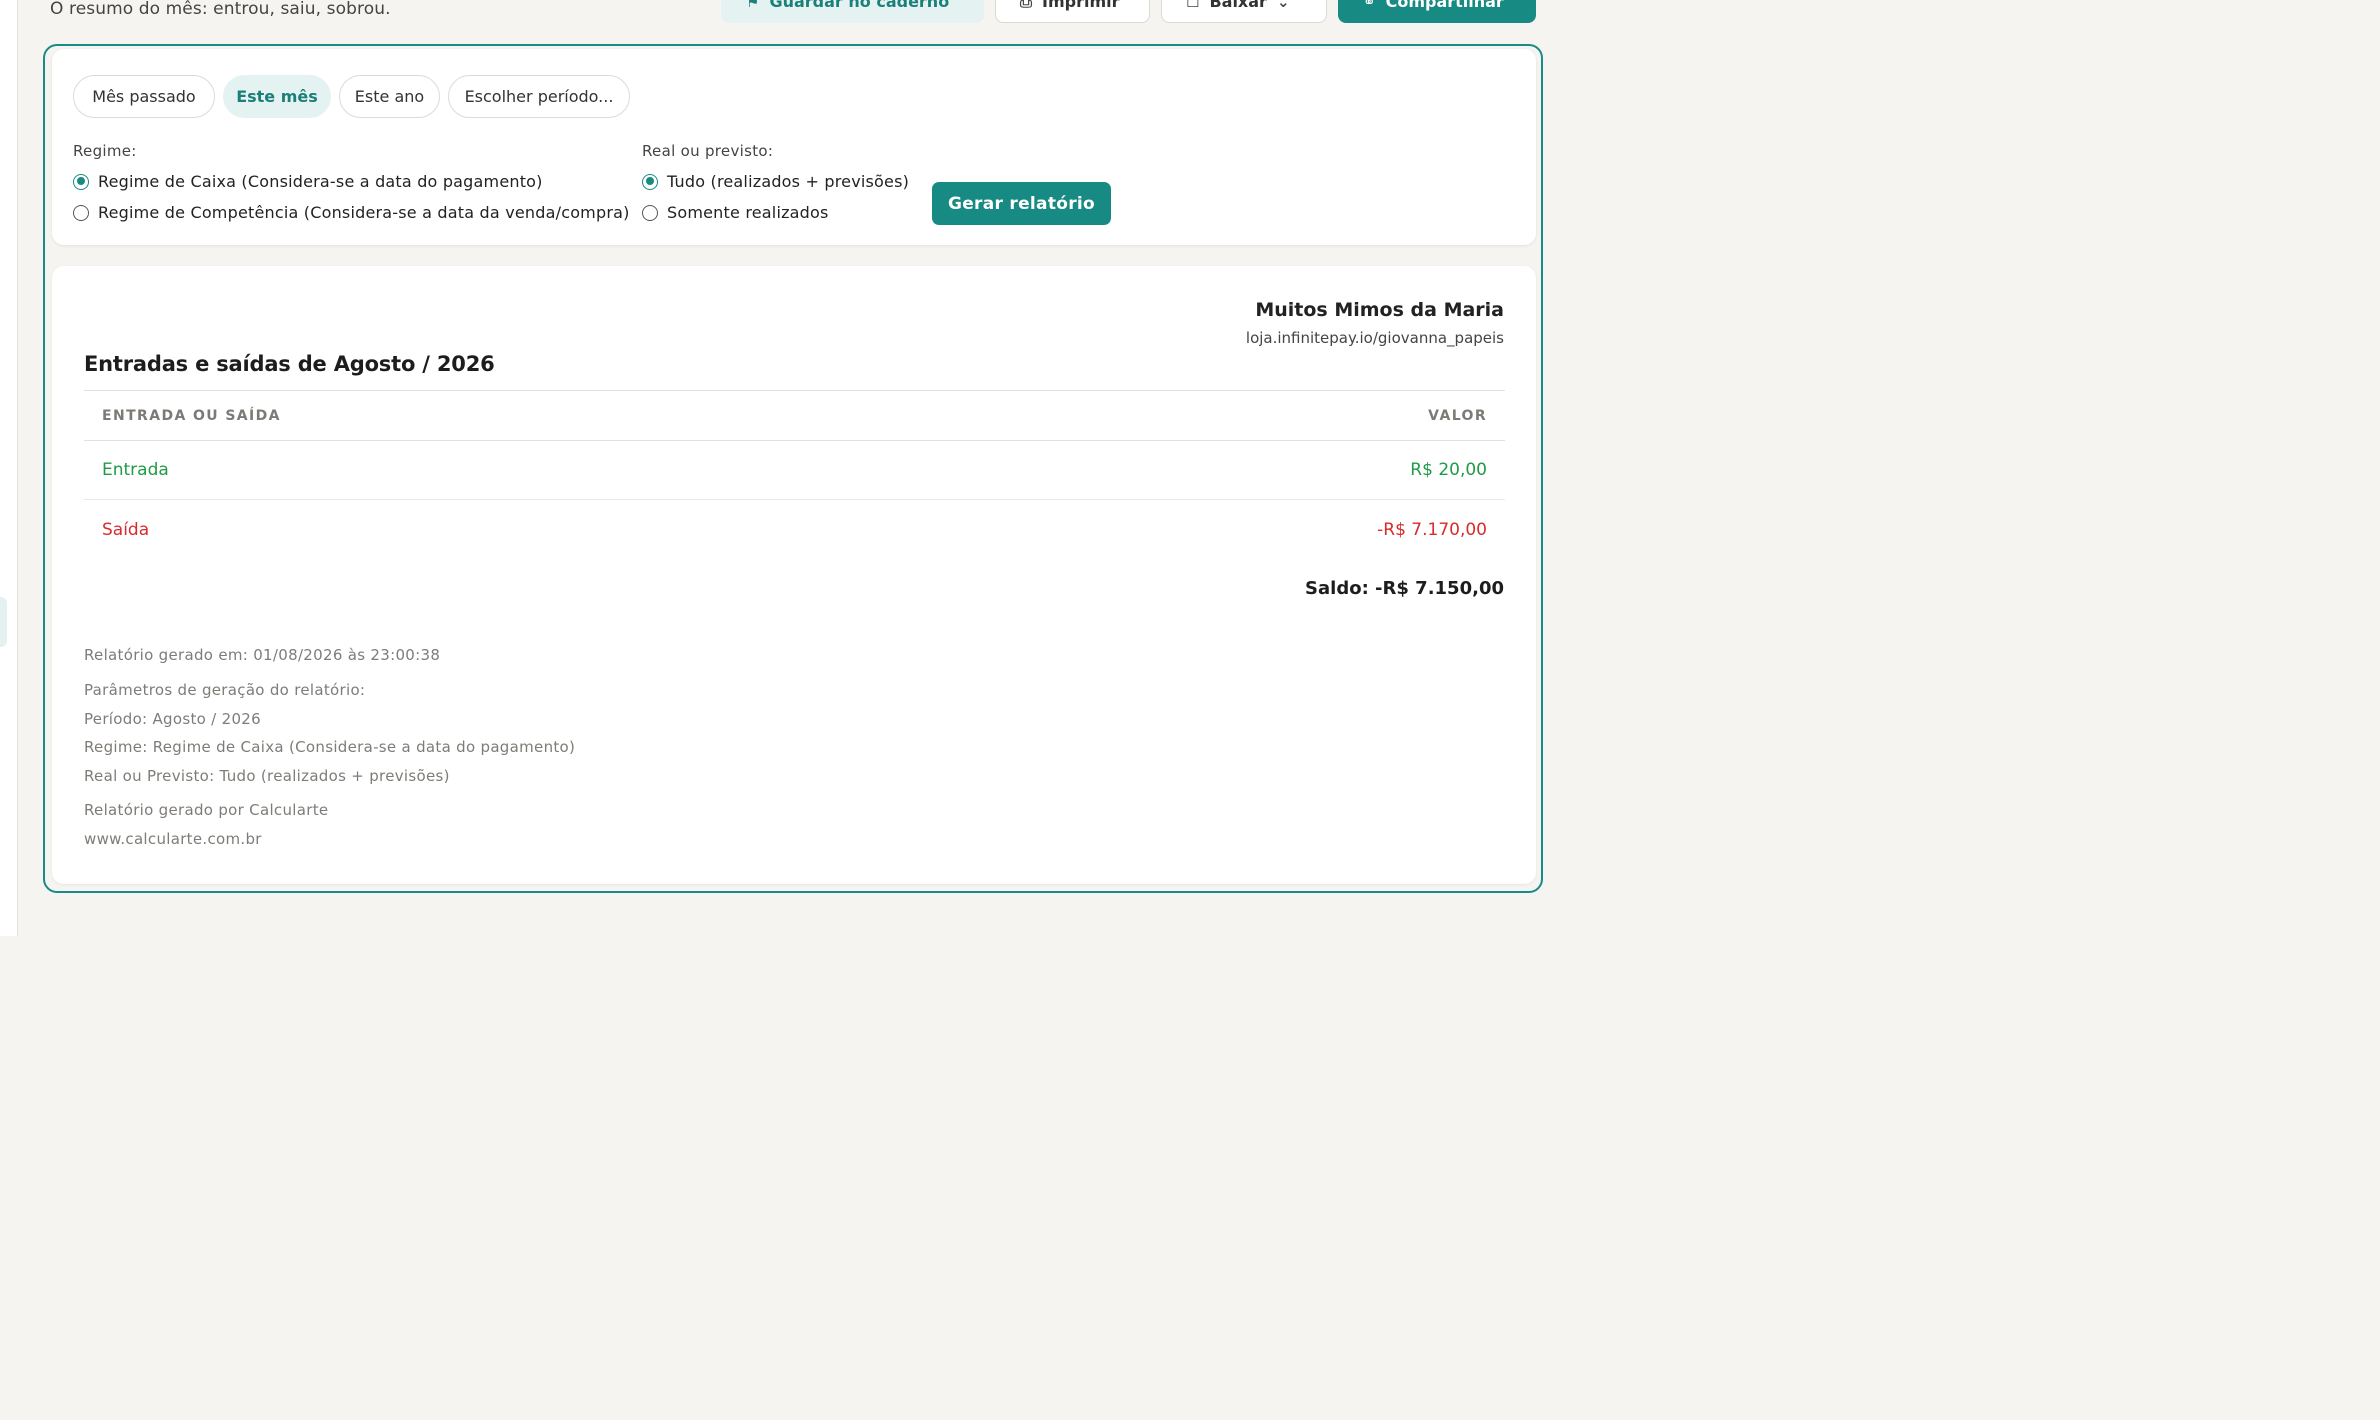  I want to click on column-header-type: ENTRADA OU SAÍDA, so click(191, 415).